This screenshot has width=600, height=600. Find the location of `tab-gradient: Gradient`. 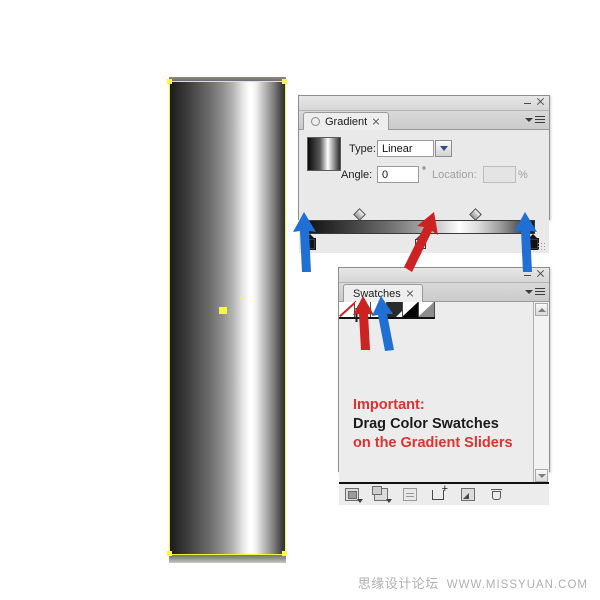

tab-gradient: Gradient is located at coordinates (346, 121).